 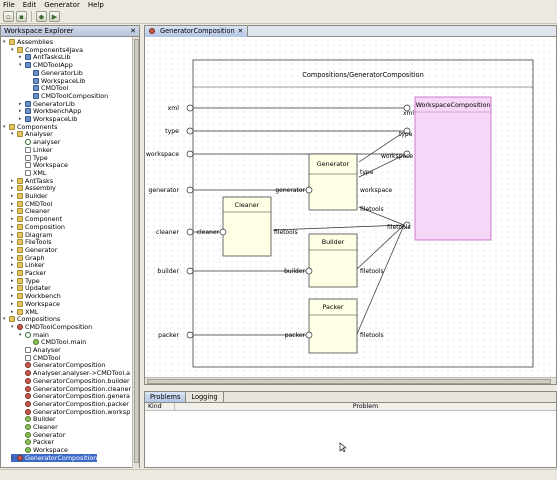 What do you see at coordinates (39, 31) in the screenshot?
I see `workspace-explorer-title: Workspace Explorer` at bounding box center [39, 31].